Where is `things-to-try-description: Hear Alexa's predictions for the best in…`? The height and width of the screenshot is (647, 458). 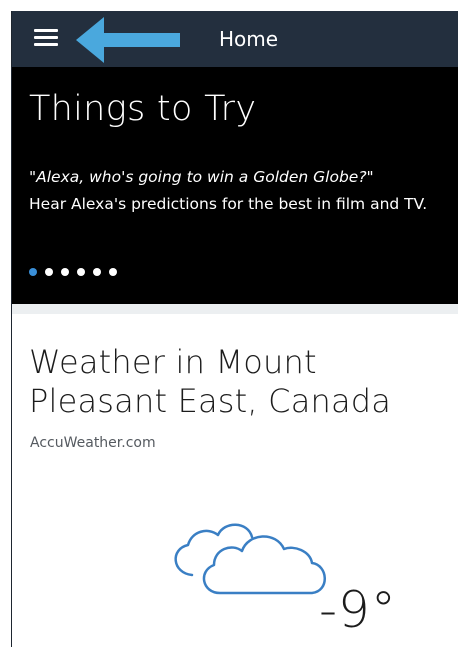 things-to-try-description: Hear Alexa's predictions for the best in… is located at coordinates (228, 204).